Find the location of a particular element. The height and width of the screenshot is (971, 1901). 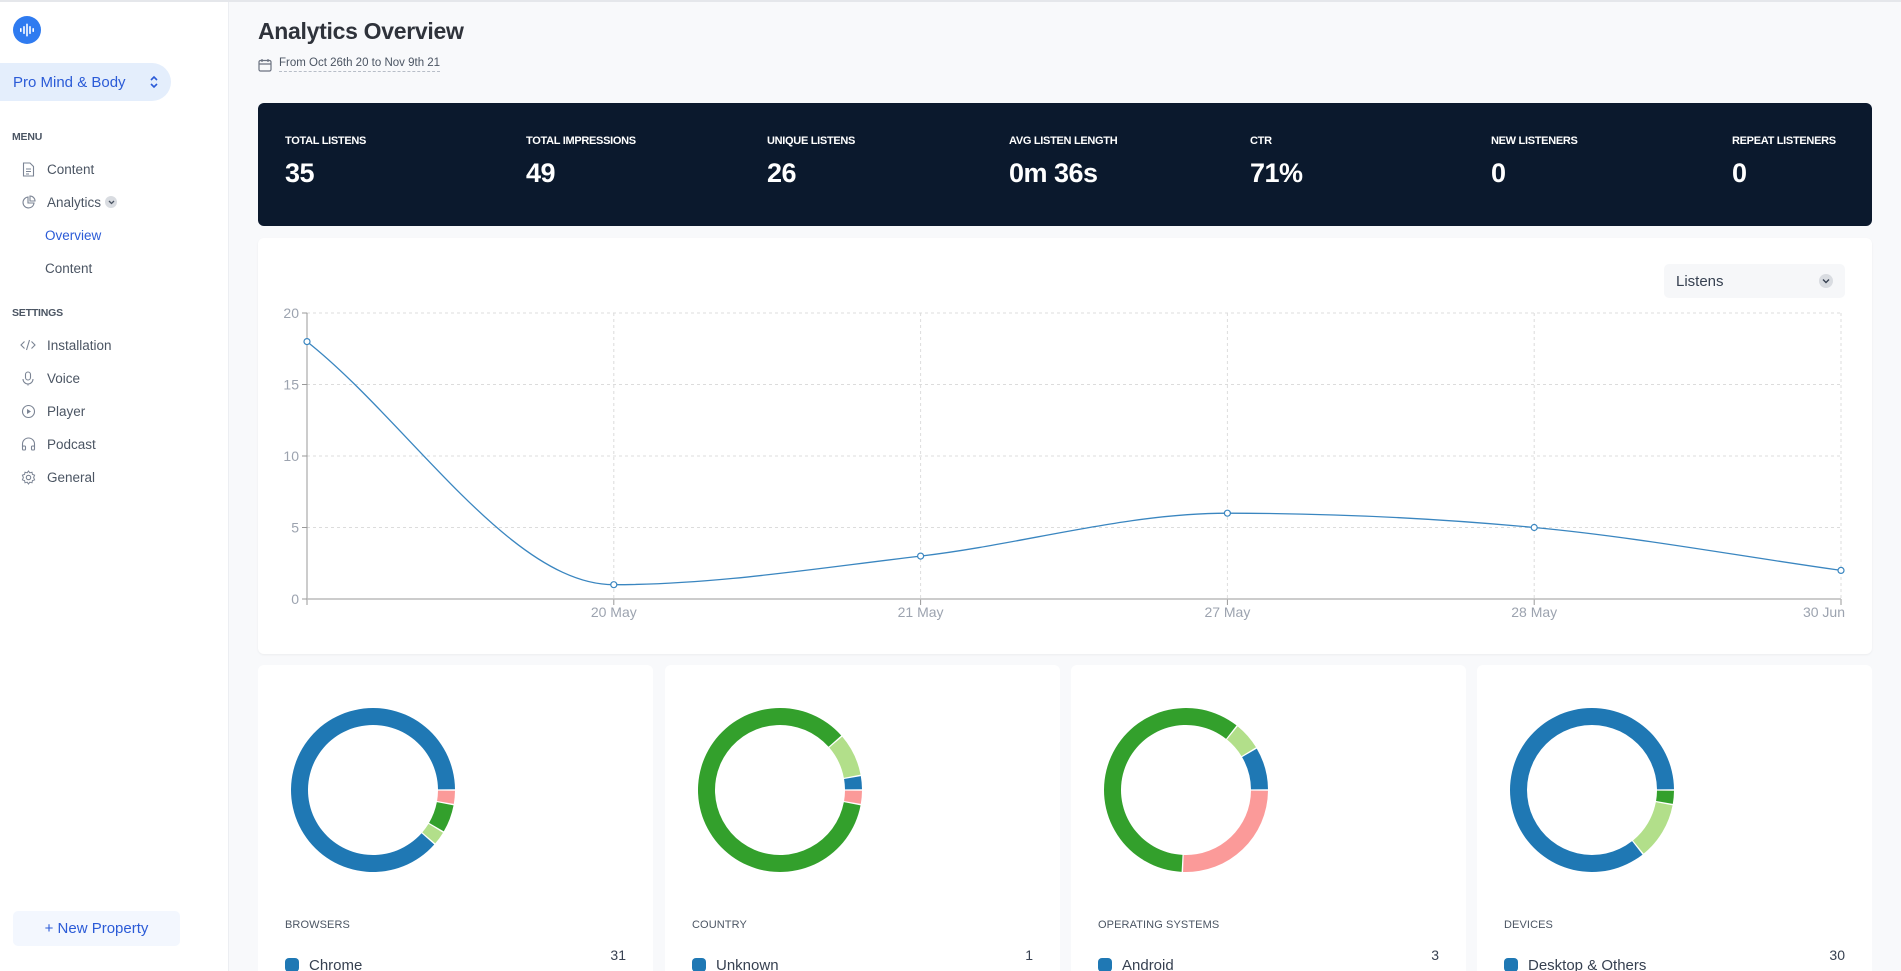

operating-systems-card: OPERATING SYSTEMS Android 3 is located at coordinates (1268, 818).